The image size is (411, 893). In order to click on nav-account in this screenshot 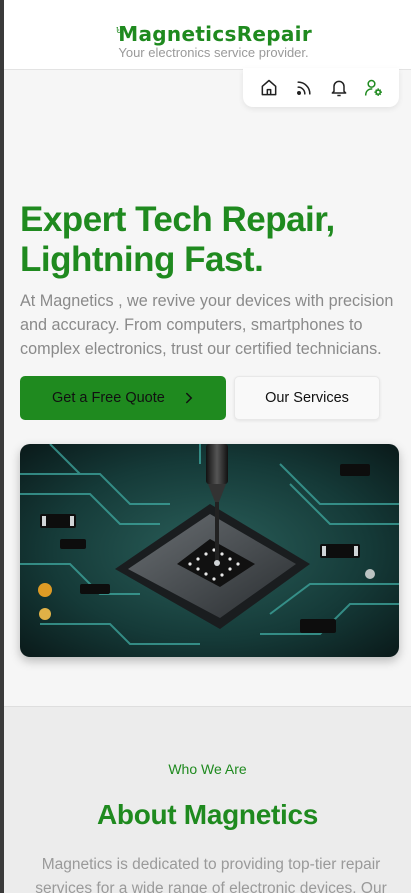, I will do `click(374, 88)`.